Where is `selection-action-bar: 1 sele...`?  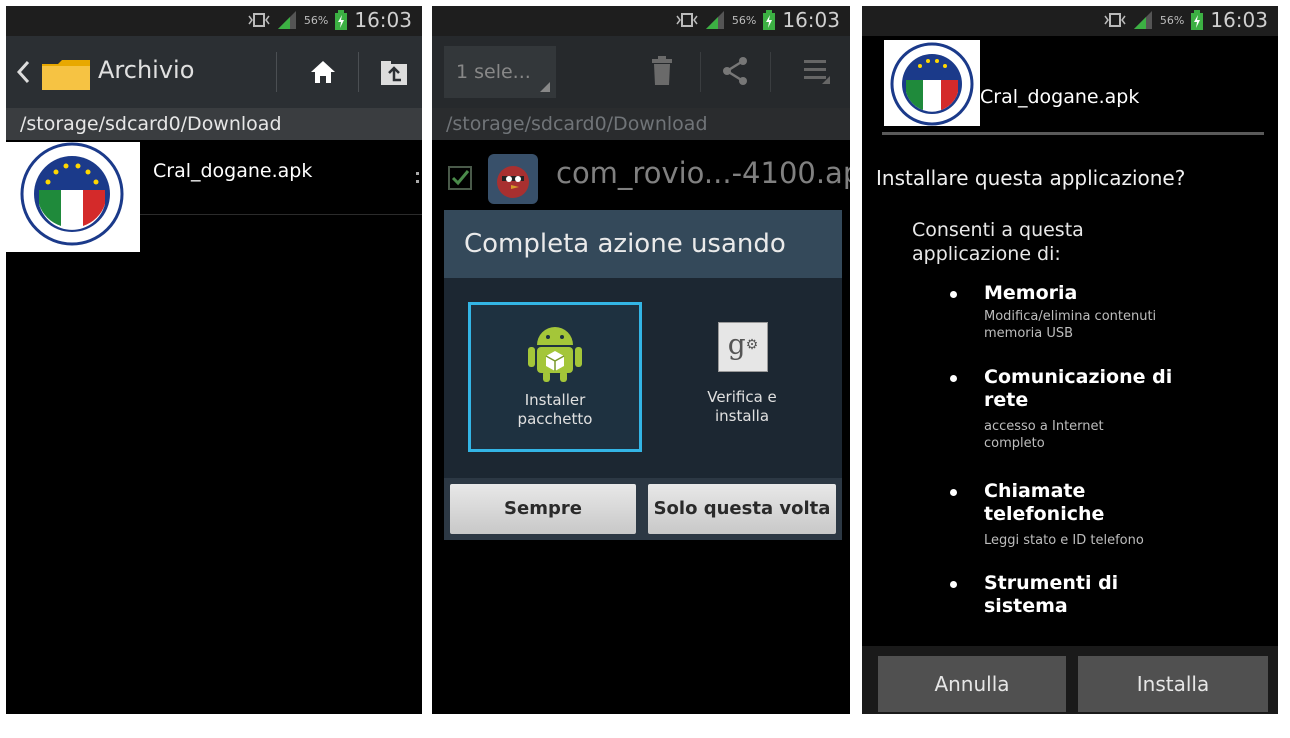
selection-action-bar: 1 sele... is located at coordinates (641, 72).